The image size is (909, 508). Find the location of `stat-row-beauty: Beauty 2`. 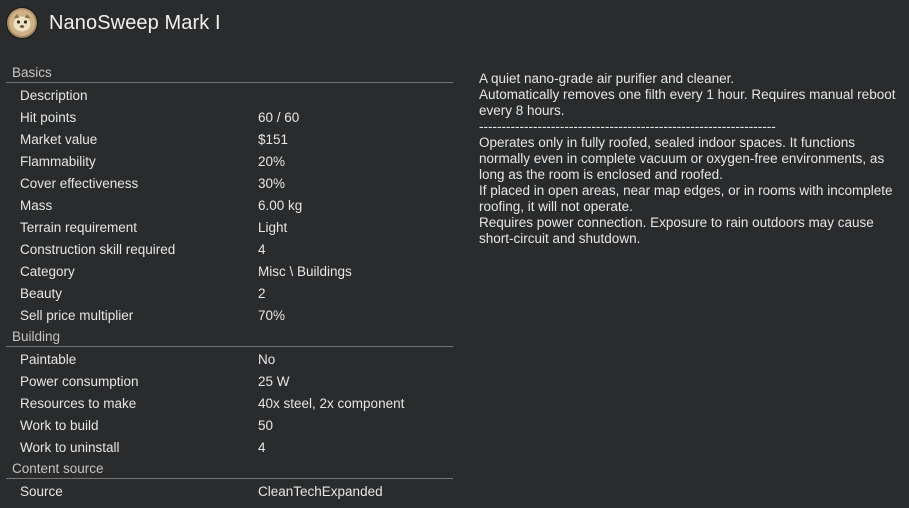

stat-row-beauty: Beauty 2 is located at coordinates (229, 294).